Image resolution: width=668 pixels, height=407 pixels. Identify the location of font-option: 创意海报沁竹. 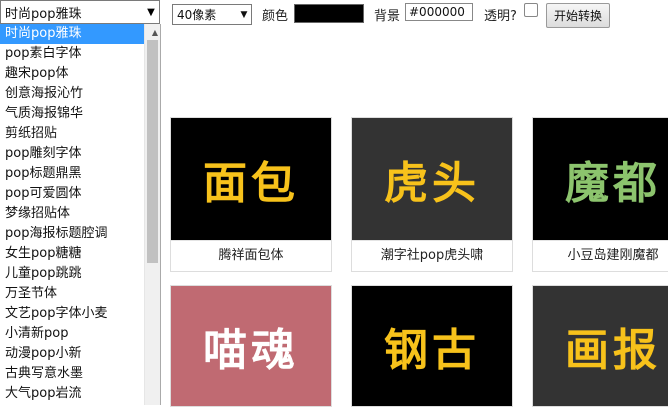
(80, 94).